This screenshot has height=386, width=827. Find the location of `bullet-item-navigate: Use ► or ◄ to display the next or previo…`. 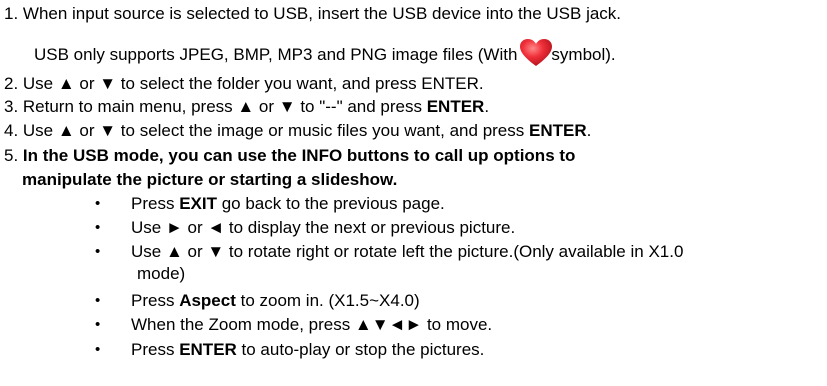

bullet-item-navigate: Use ► or ◄ to display the next or previo… is located at coordinates (323, 228).